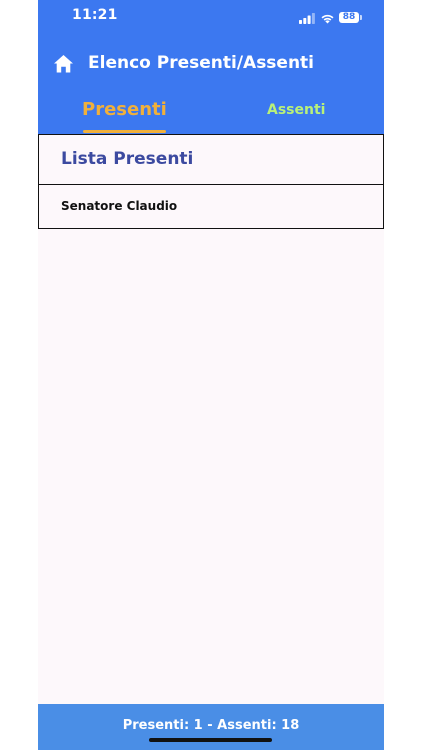 The width and height of the screenshot is (422, 750). Describe the element at coordinates (211, 160) in the screenshot. I see `list-header: Lista Presenti` at that location.